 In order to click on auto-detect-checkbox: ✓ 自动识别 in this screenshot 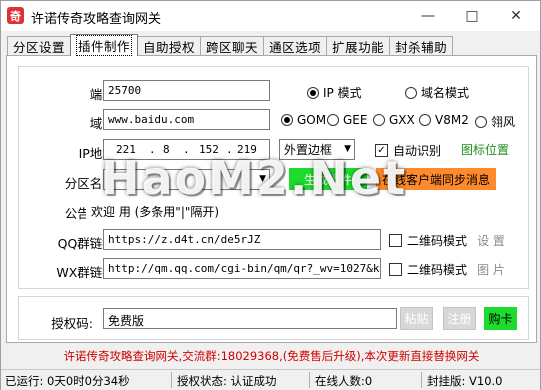, I will do `click(408, 150)`.